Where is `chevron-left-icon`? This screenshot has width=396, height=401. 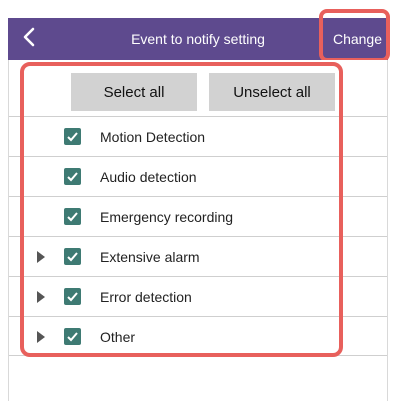
chevron-left-icon is located at coordinates (29, 39).